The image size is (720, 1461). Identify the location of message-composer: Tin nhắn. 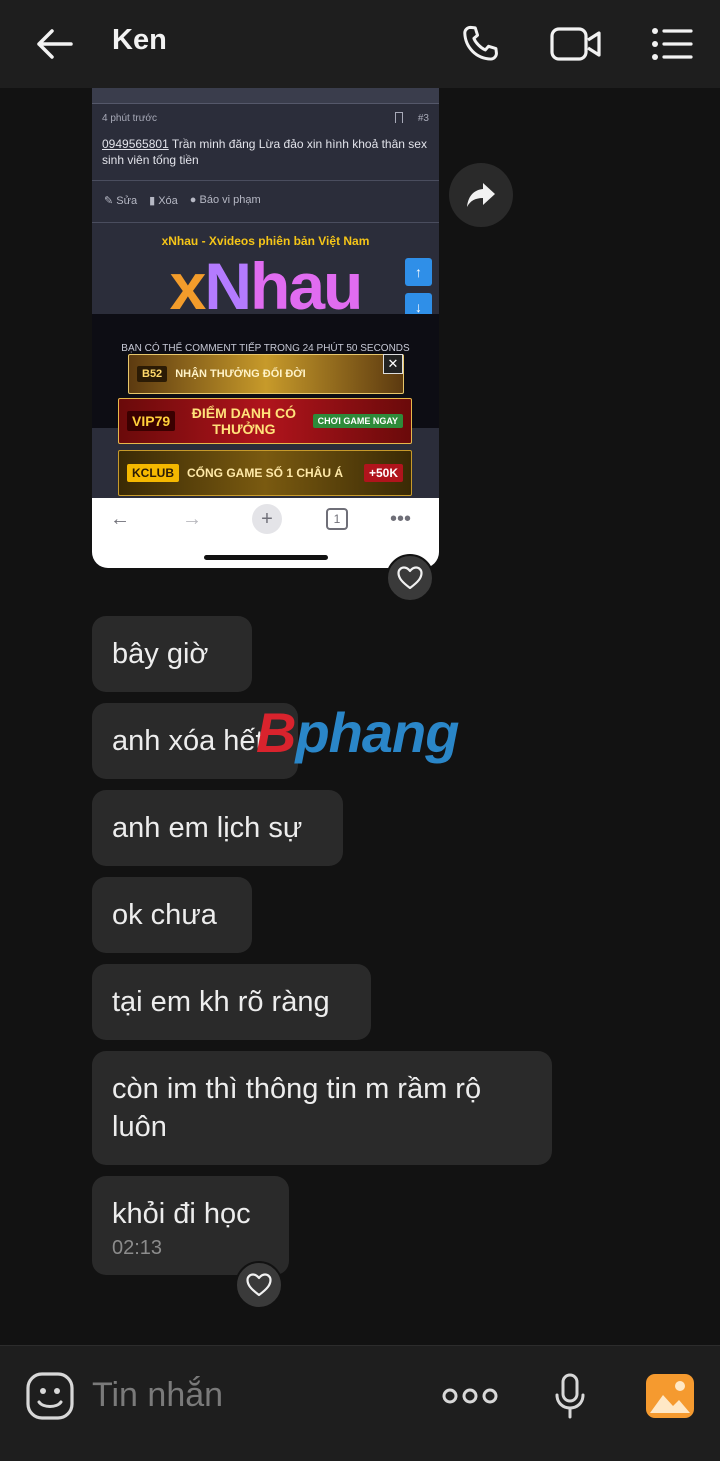
(360, 1403).